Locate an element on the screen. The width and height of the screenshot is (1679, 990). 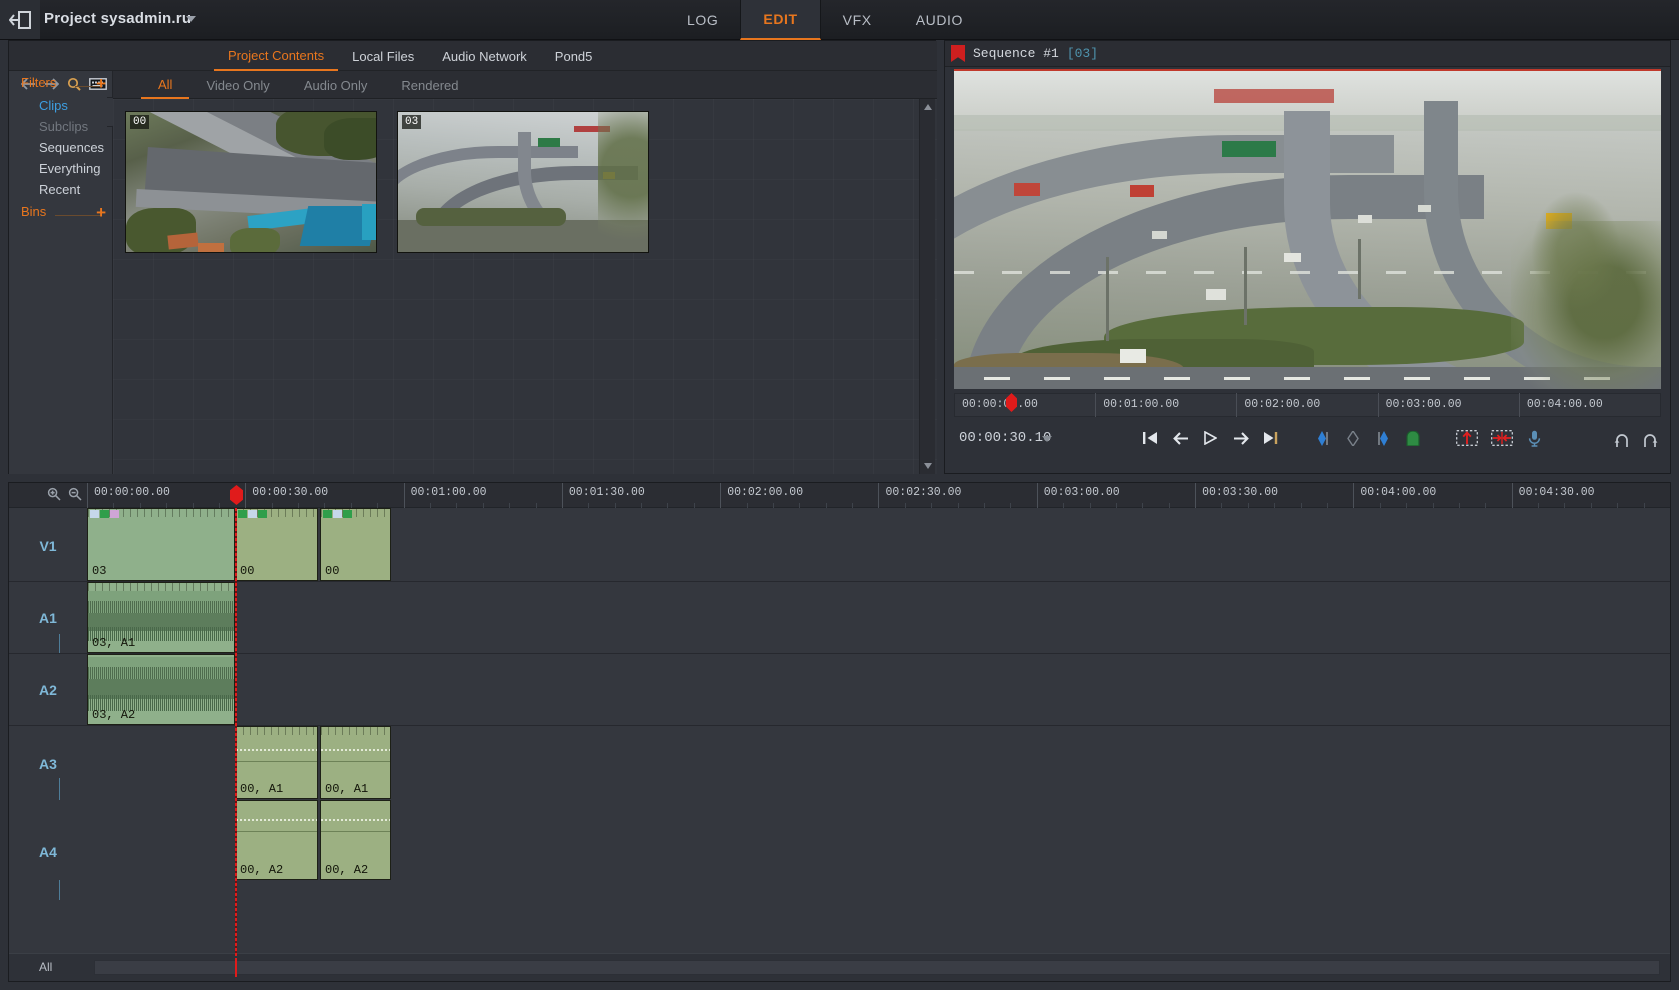
sidebar-item-recent: Recent is located at coordinates (60, 189).